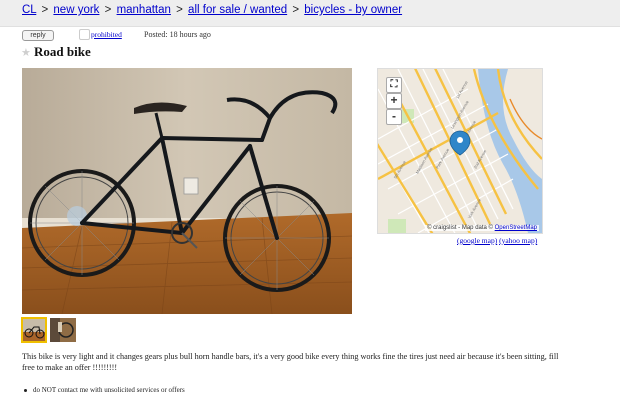  Describe the element at coordinates (156, 34) in the screenshot. I see `posted-label: Posted:` at that location.